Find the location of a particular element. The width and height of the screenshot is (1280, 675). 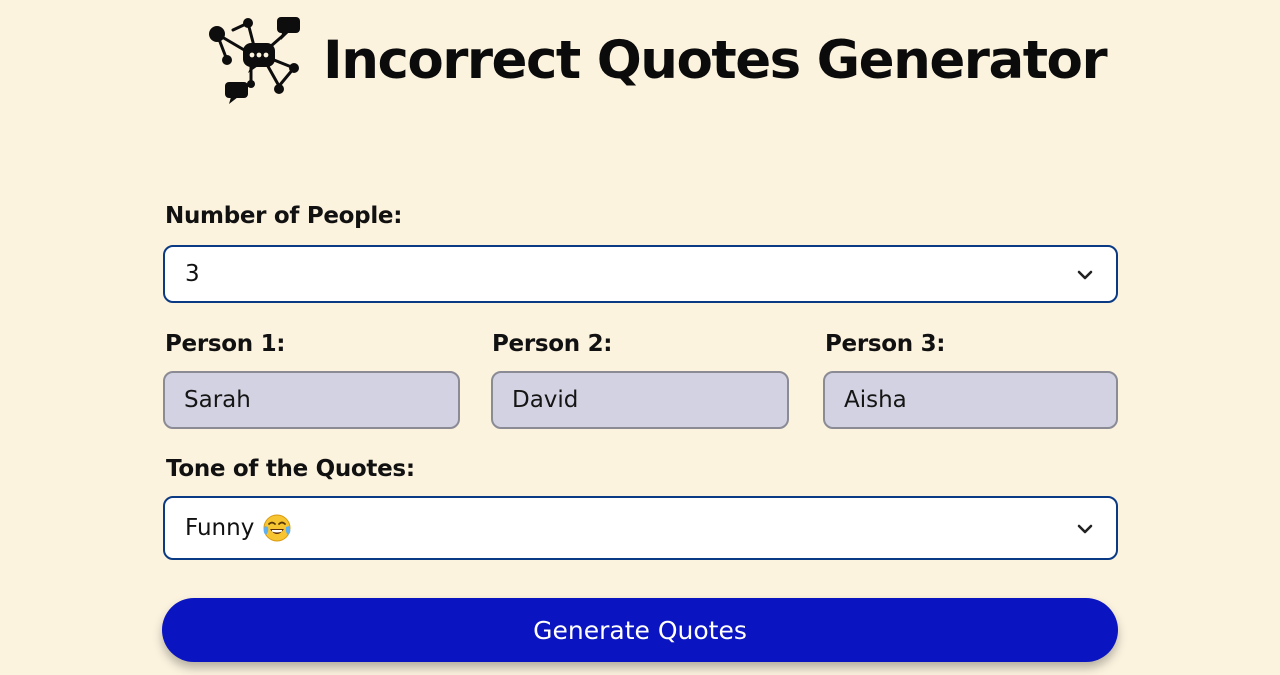

person-2-input: David is located at coordinates (640, 400).